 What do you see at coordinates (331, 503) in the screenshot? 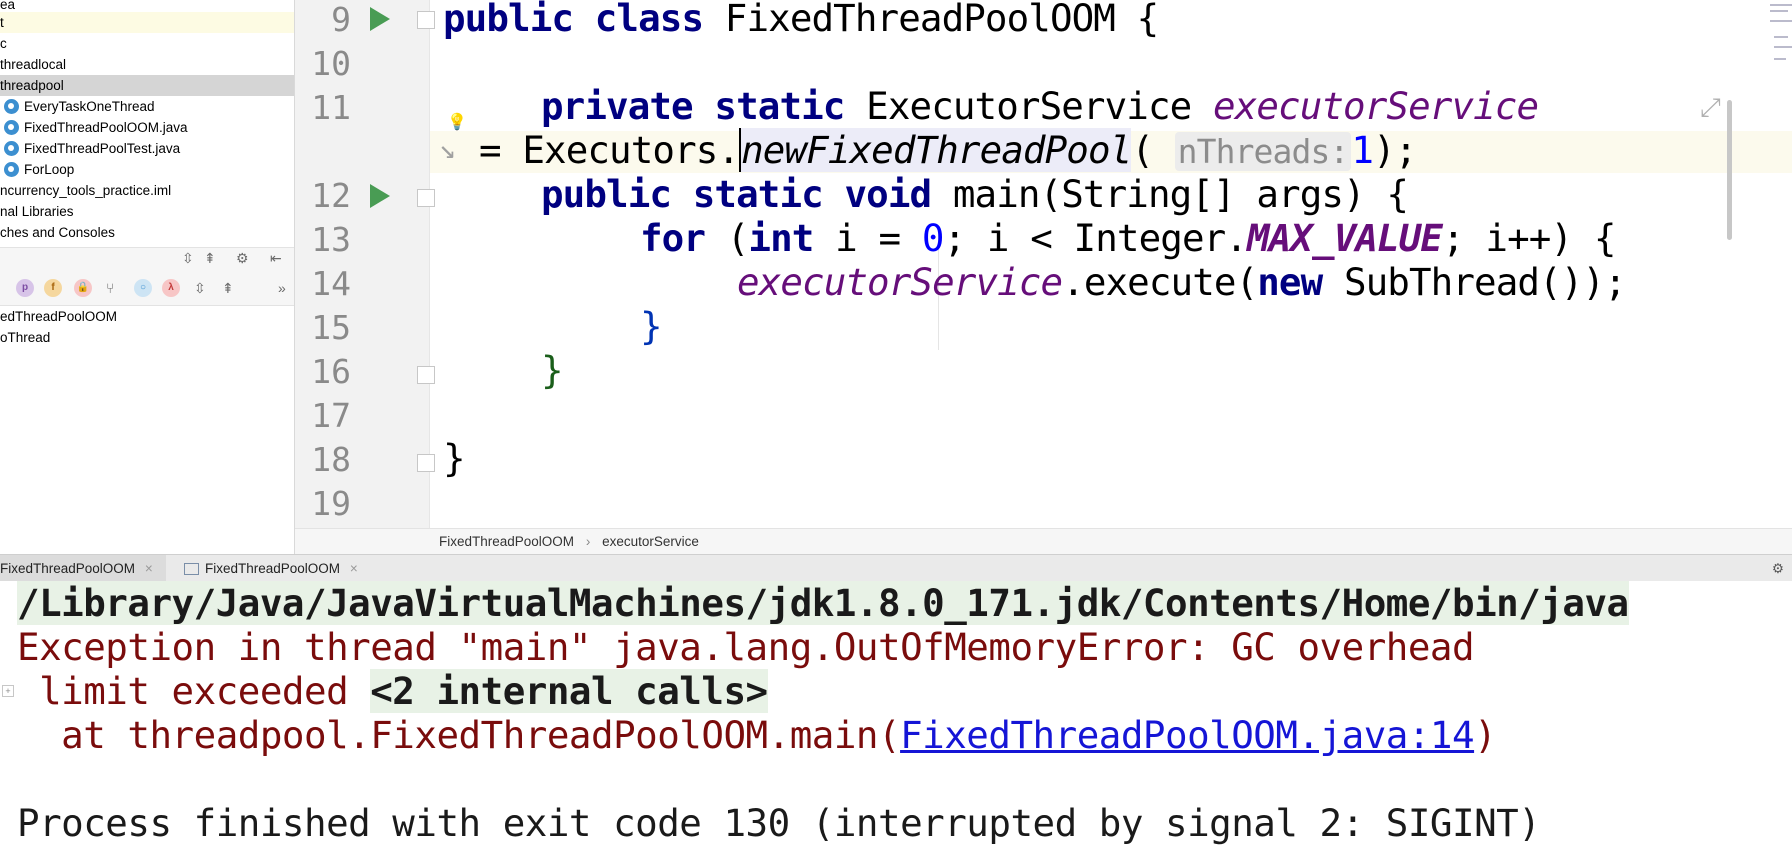
I see `line-number: 19` at bounding box center [331, 503].